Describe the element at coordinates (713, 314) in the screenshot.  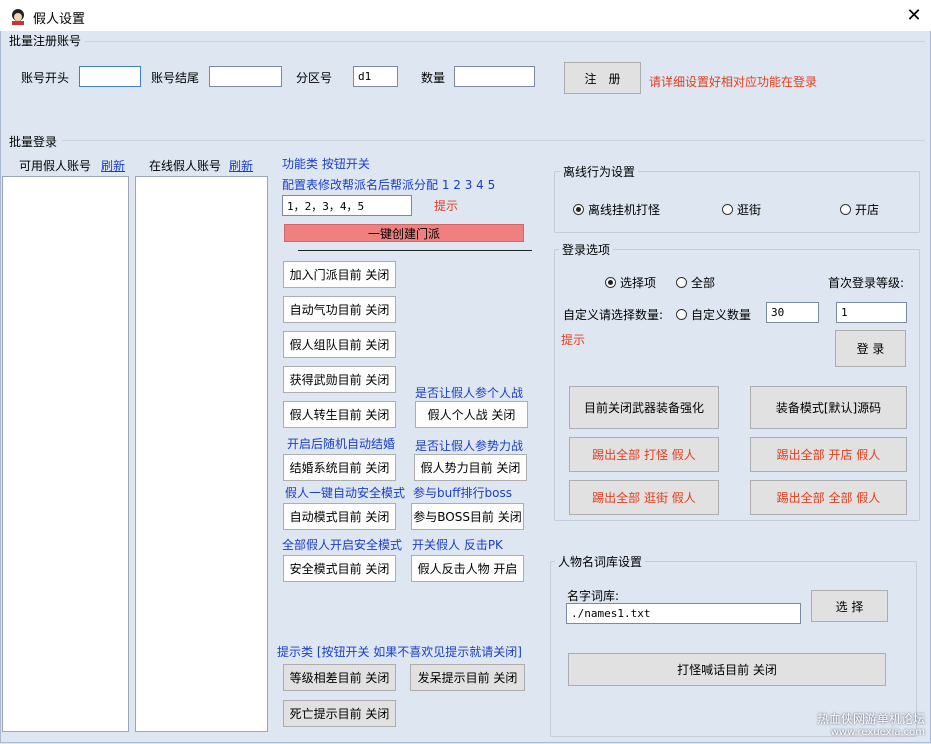
I see `login-radio-custom: 自定义数量` at that location.